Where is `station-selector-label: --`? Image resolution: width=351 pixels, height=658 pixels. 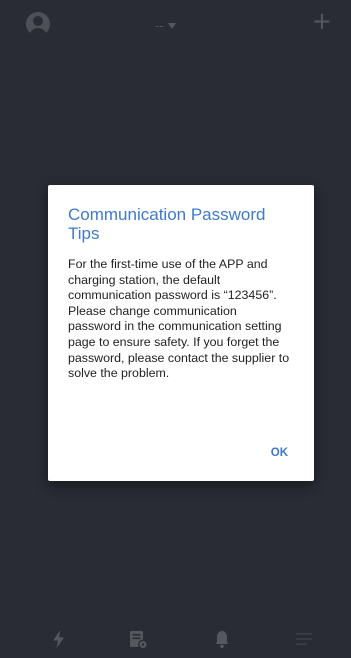
station-selector-label: -- is located at coordinates (159, 25).